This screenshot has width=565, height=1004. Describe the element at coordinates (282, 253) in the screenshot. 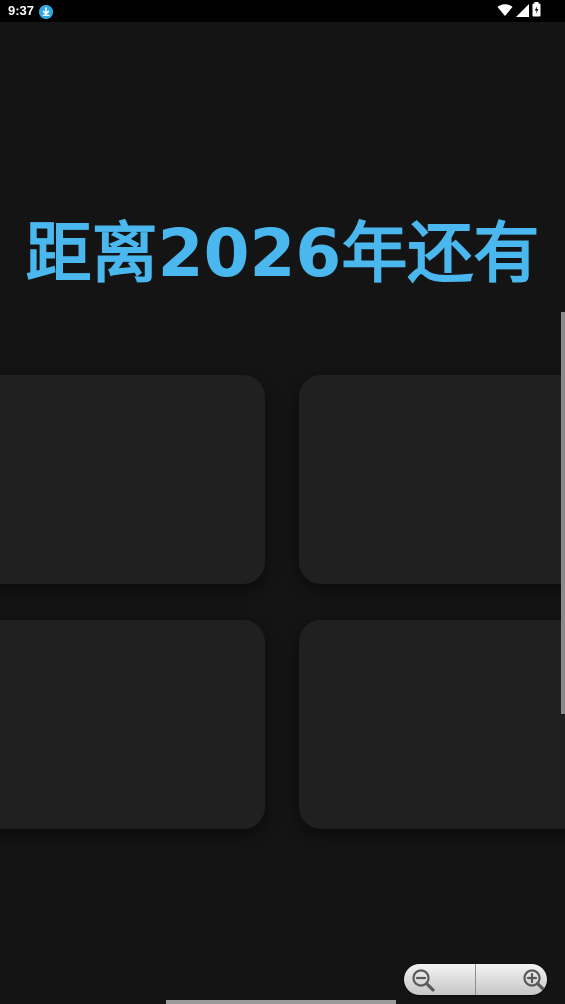

I see `countdown-title: 距离2026年还有` at that location.